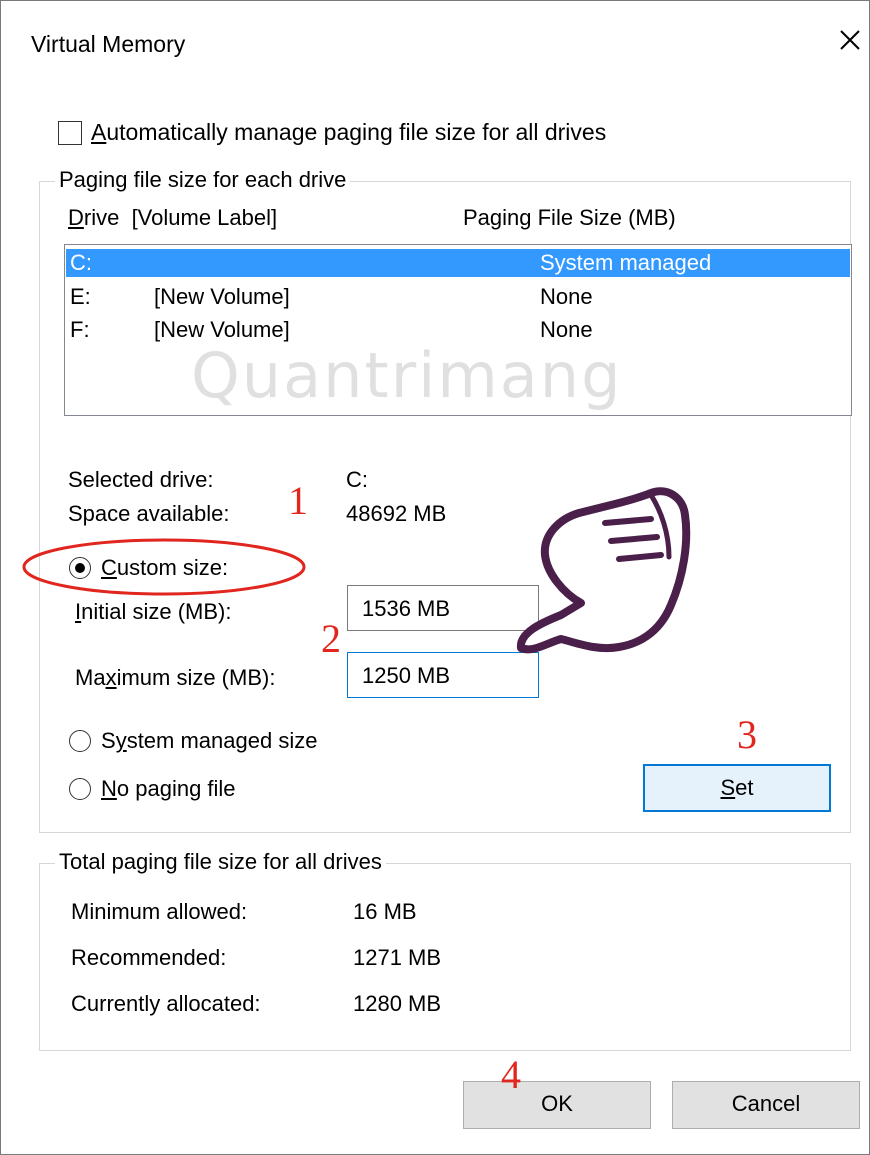 The height and width of the screenshot is (1155, 870). What do you see at coordinates (397, 1003) in the screenshot?
I see `currently-allocated-value: 1280 MB` at bounding box center [397, 1003].